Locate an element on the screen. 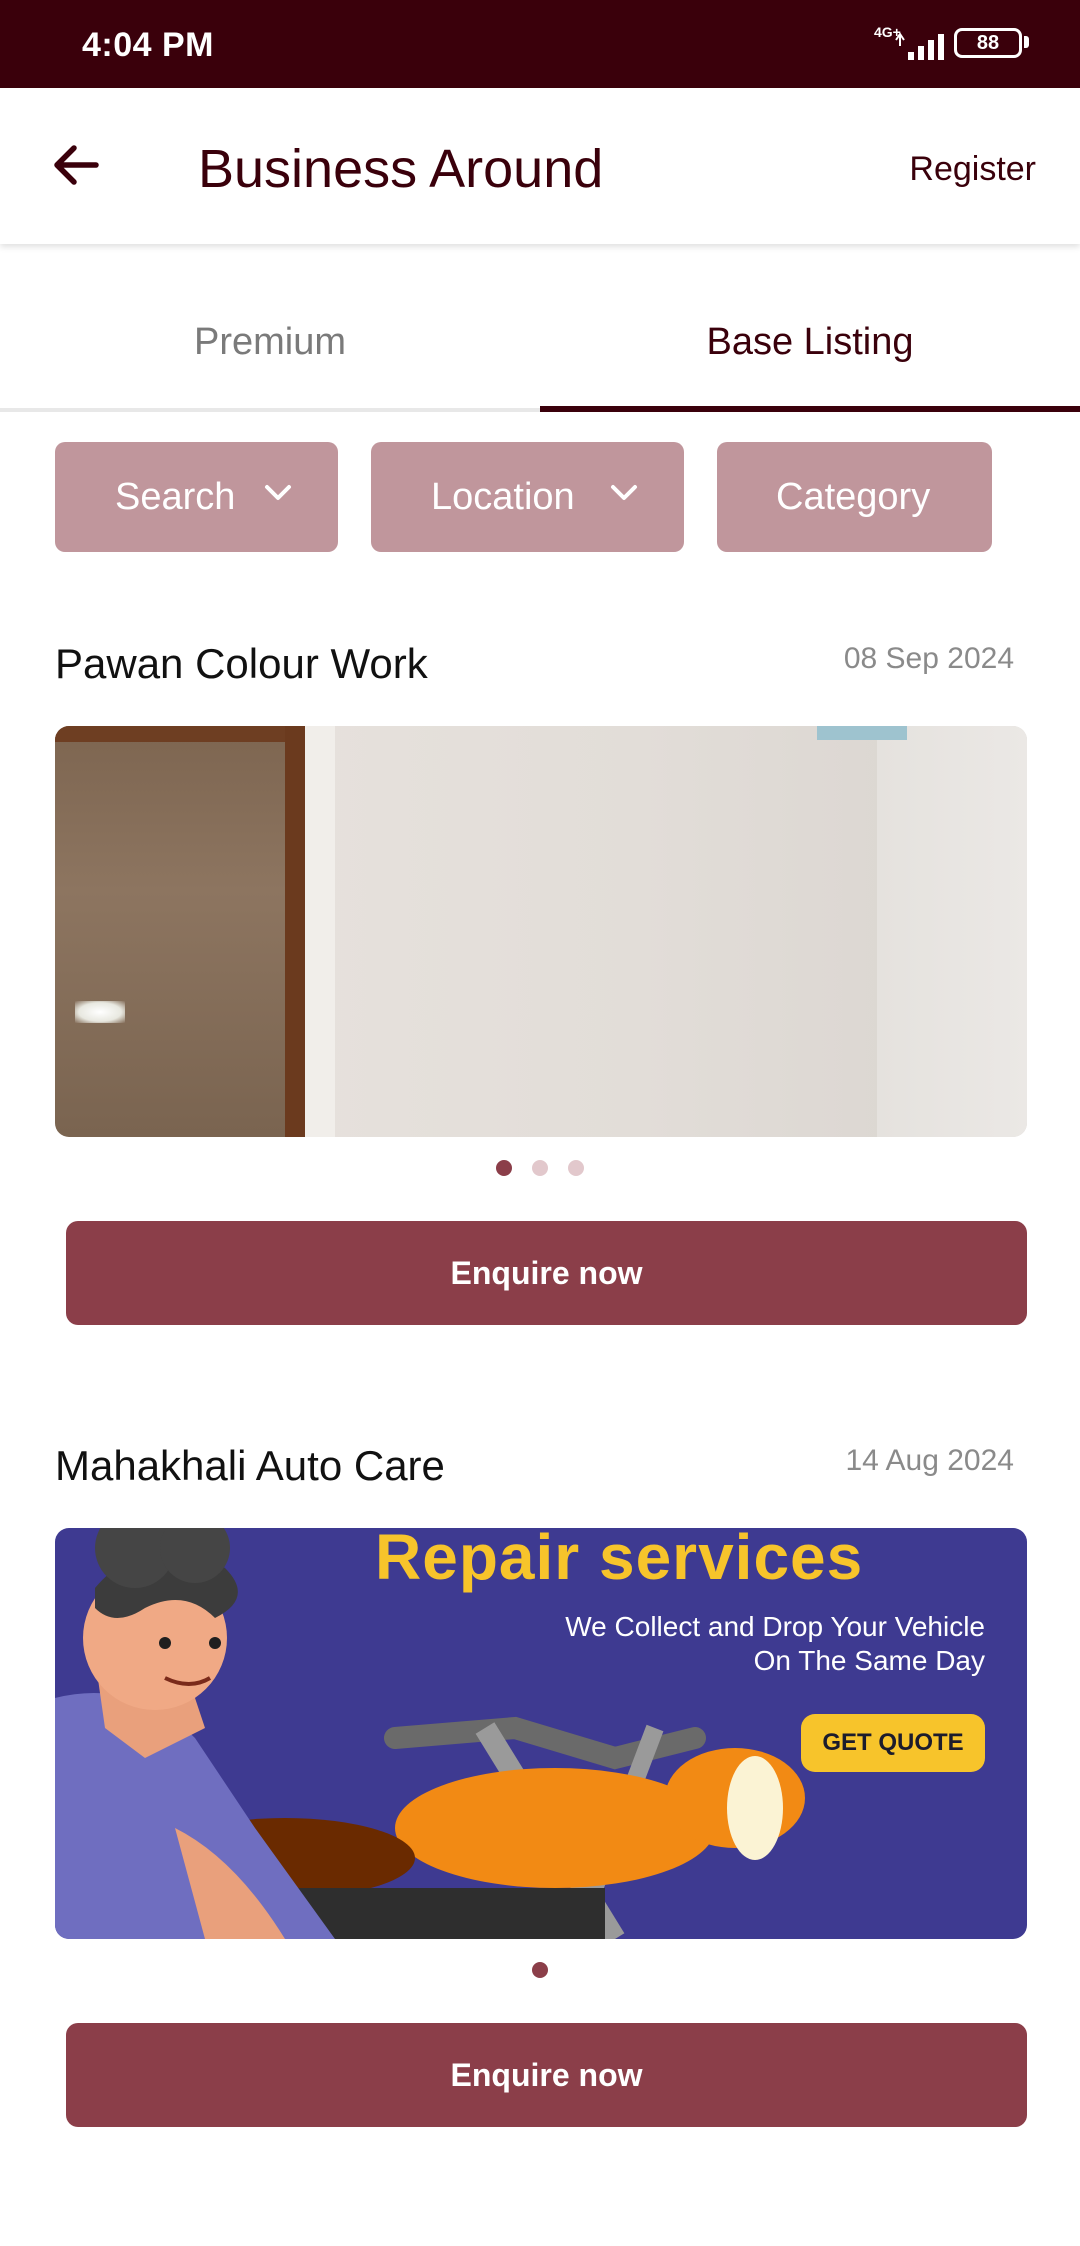  image-ceiling-light is located at coordinates (100, 1012).